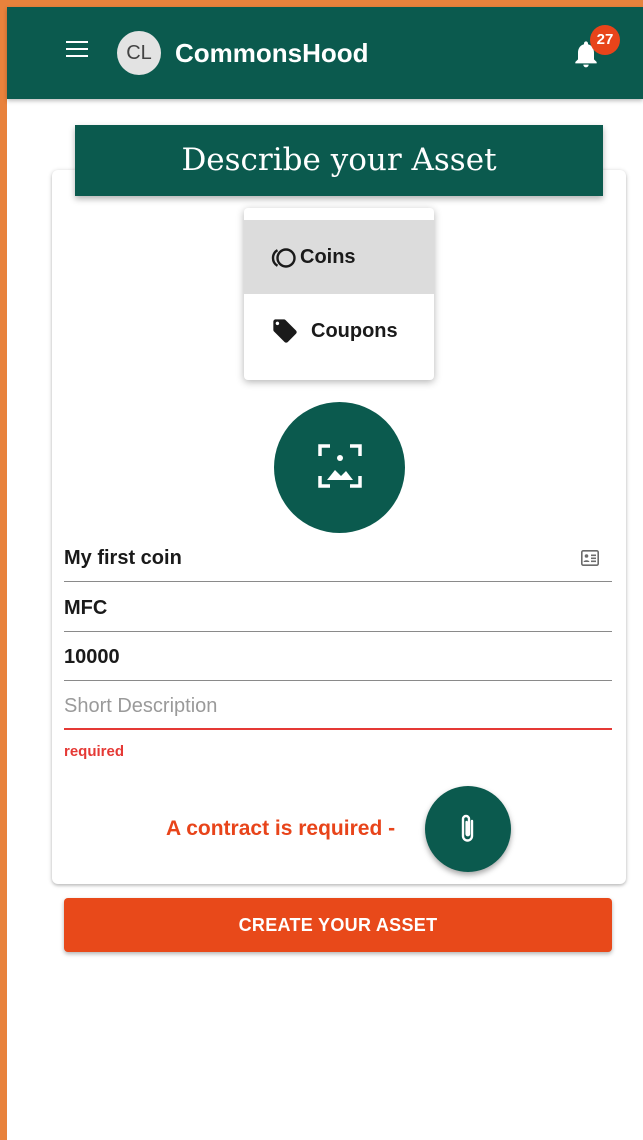 The image size is (643, 1140). Describe the element at coordinates (139, 53) in the screenshot. I see `avatar: CL` at that location.